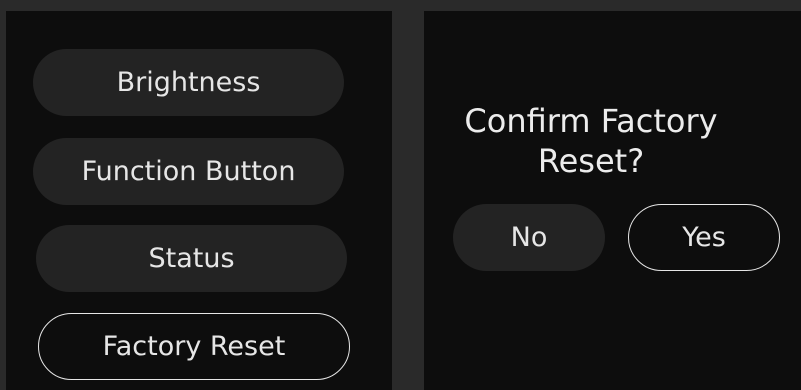  I want to click on dialog-title-line-2: Reset?, so click(591, 161).